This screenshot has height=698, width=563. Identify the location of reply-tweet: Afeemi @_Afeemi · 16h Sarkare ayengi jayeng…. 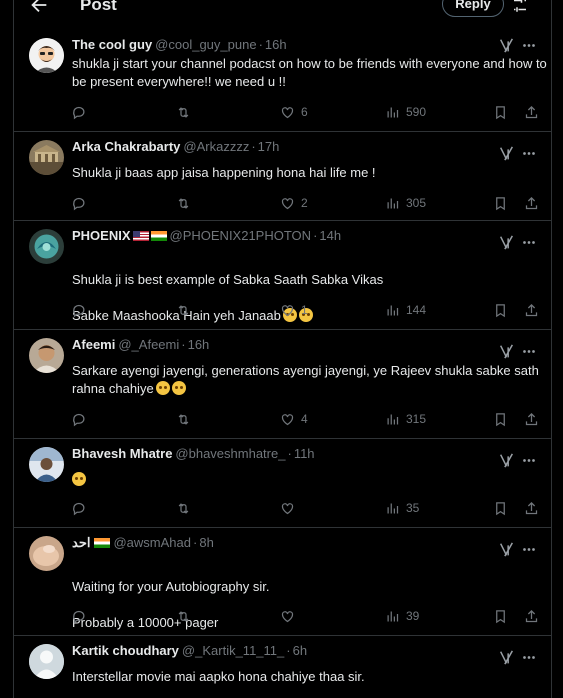
(282, 384).